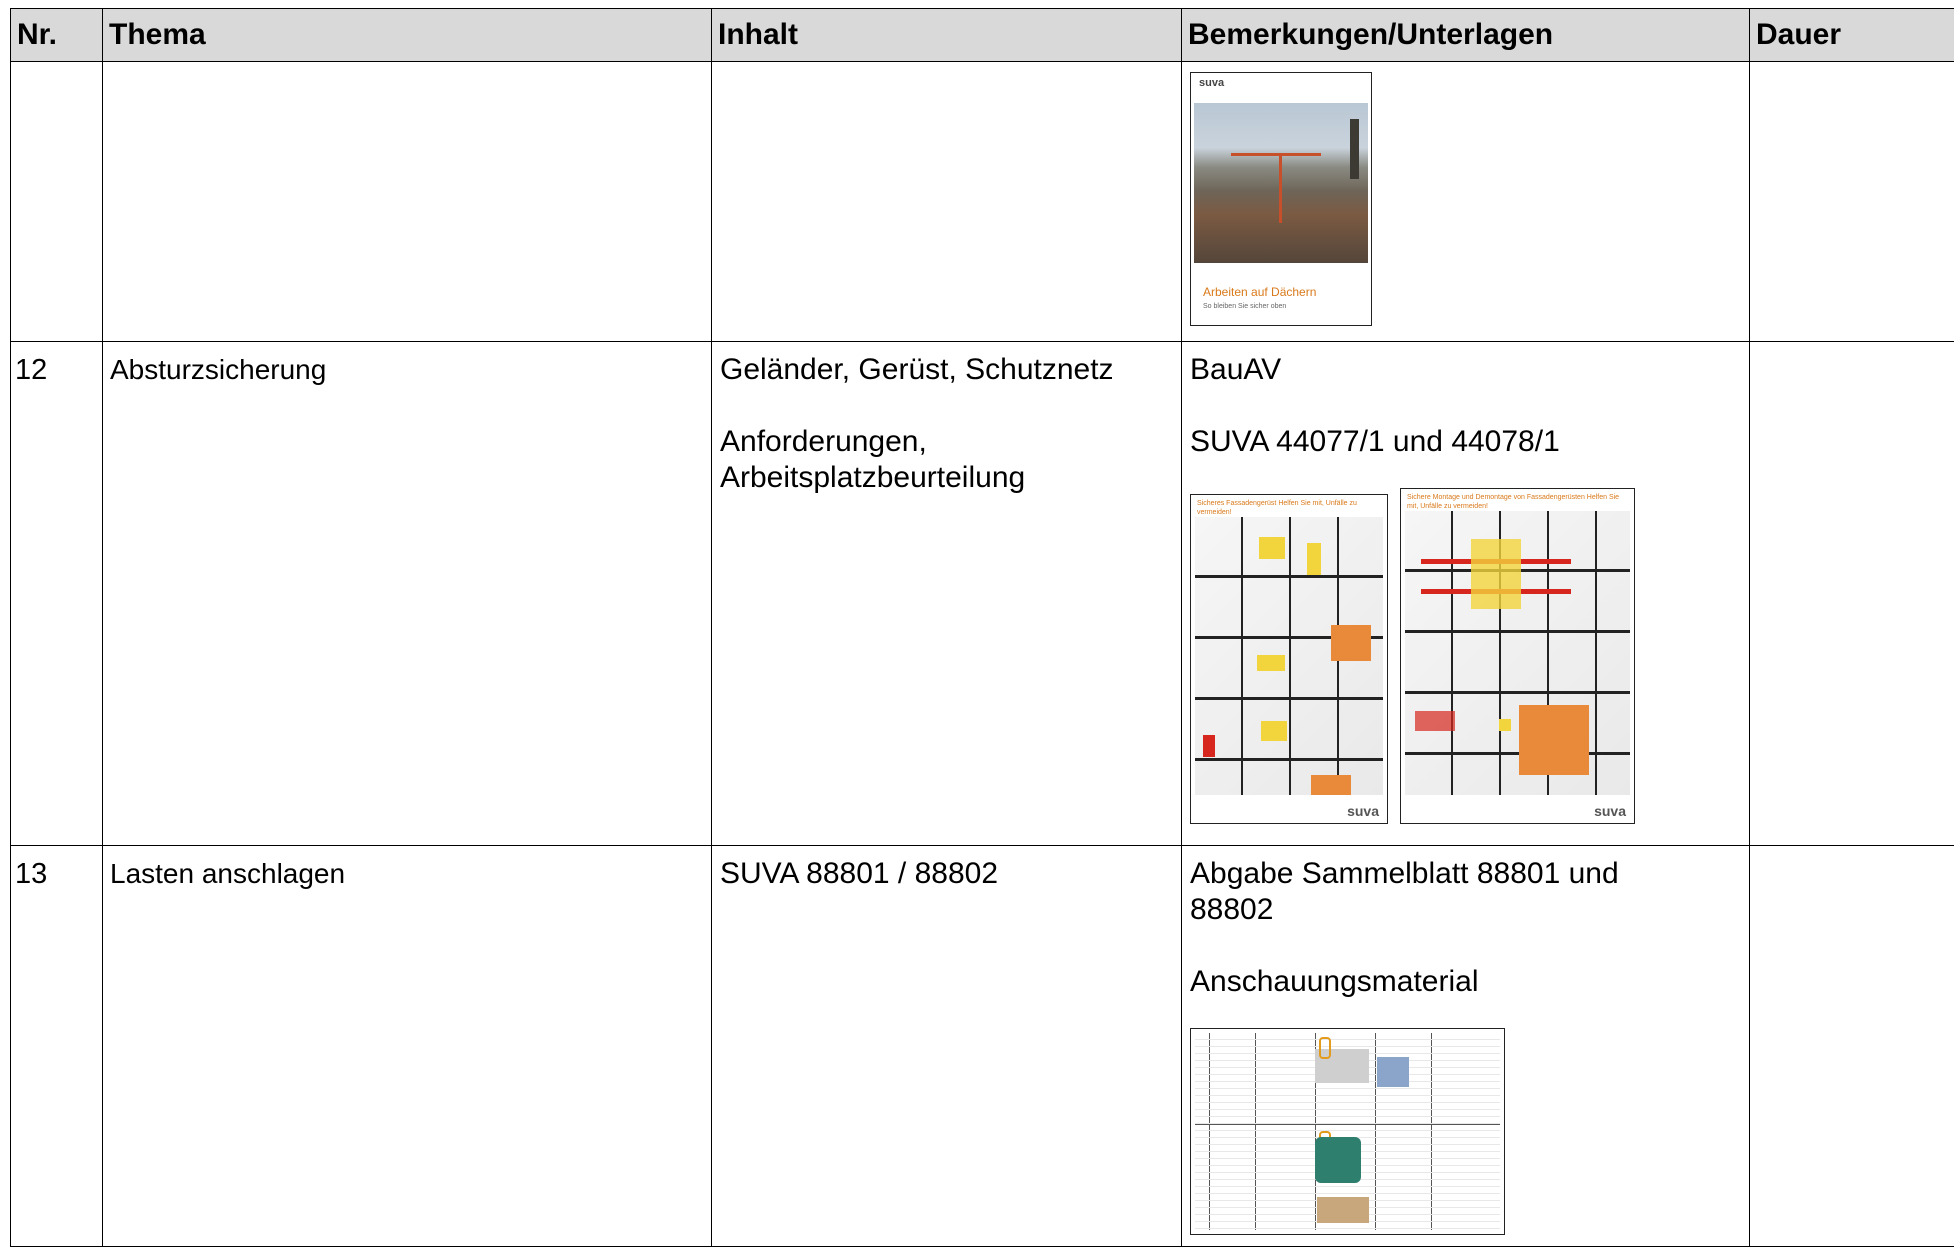 The height and width of the screenshot is (1247, 1954). I want to click on cell-nr: 12, so click(57, 594).